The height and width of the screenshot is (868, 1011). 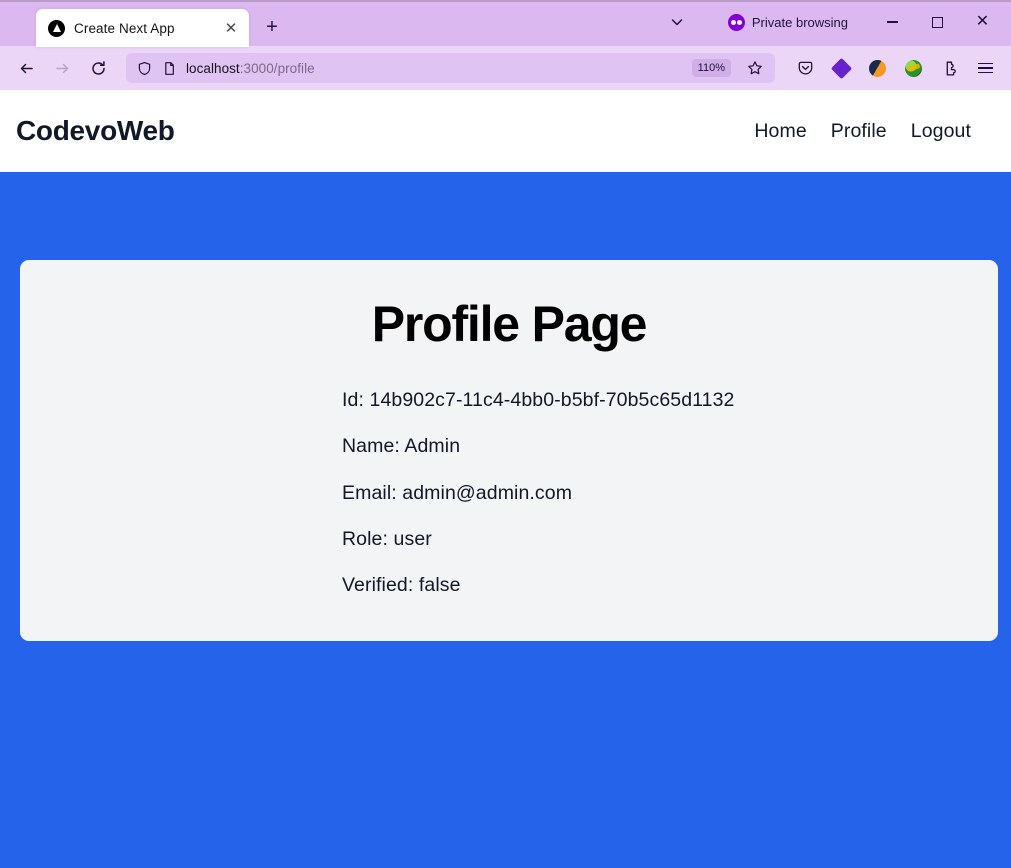 I want to click on brand-logo: CodevoWeb, so click(x=95, y=131).